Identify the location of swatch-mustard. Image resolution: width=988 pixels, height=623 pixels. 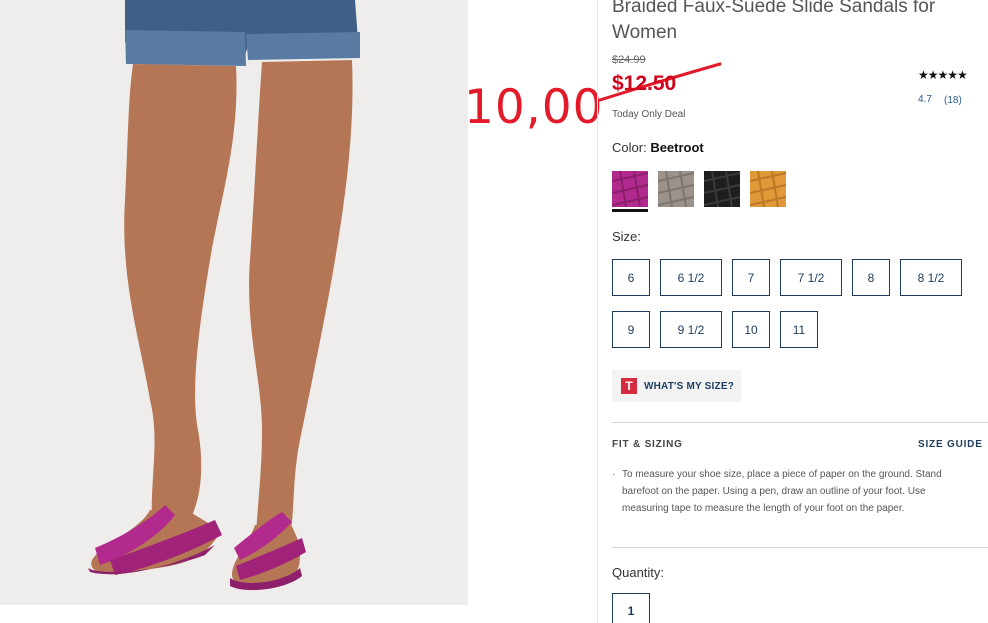
(768, 189).